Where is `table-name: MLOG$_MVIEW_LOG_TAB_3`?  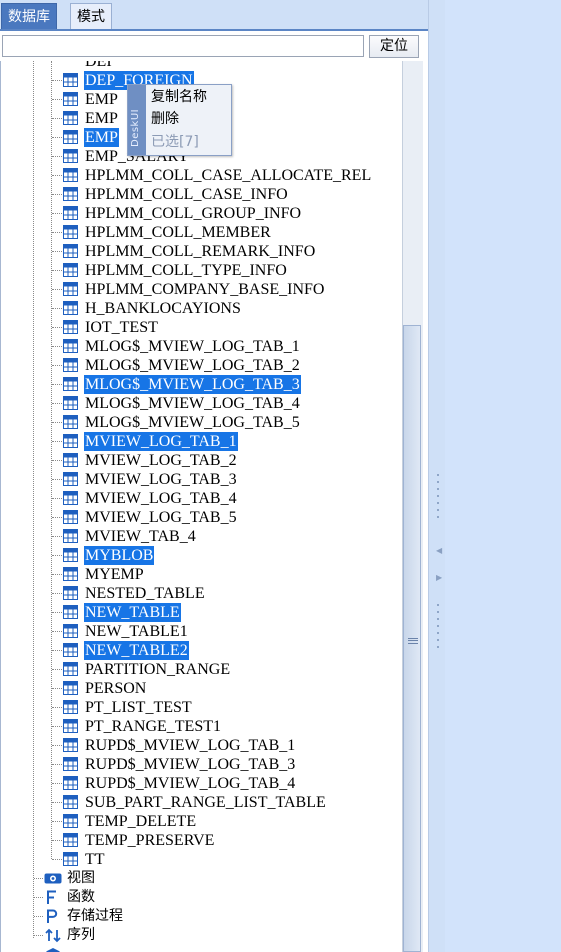 table-name: MLOG$_MVIEW_LOG_TAB_3 is located at coordinates (192, 384).